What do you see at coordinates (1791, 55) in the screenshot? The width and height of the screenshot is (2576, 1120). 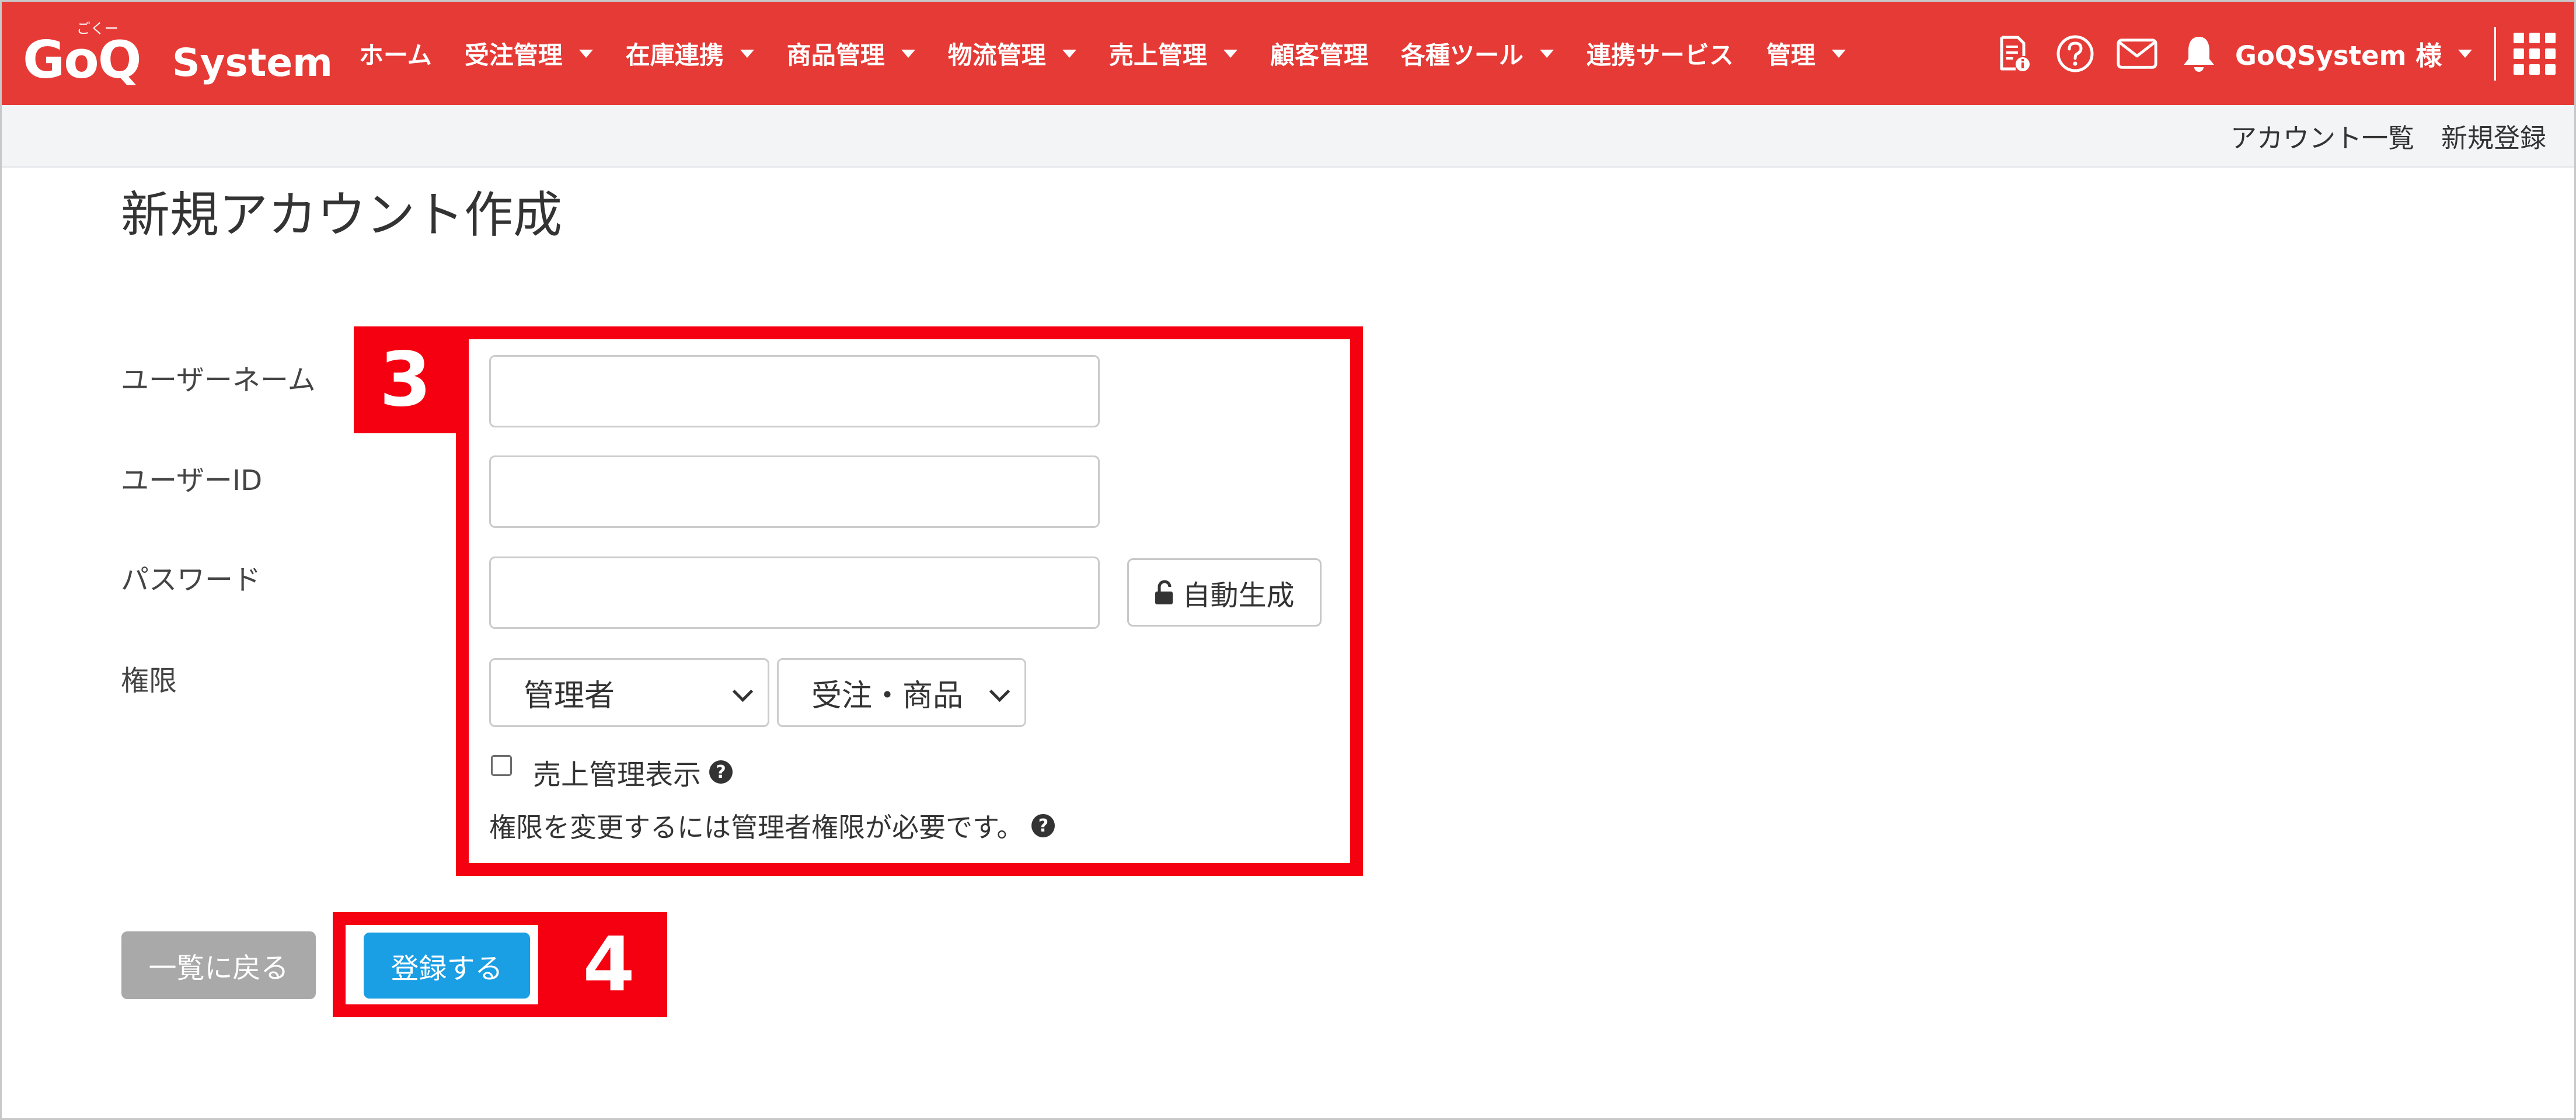 I see `menu-admin-label: 管理` at bounding box center [1791, 55].